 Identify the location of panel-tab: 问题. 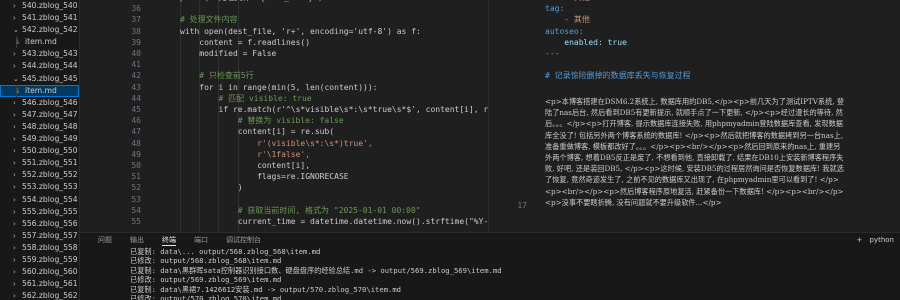
(105, 240).